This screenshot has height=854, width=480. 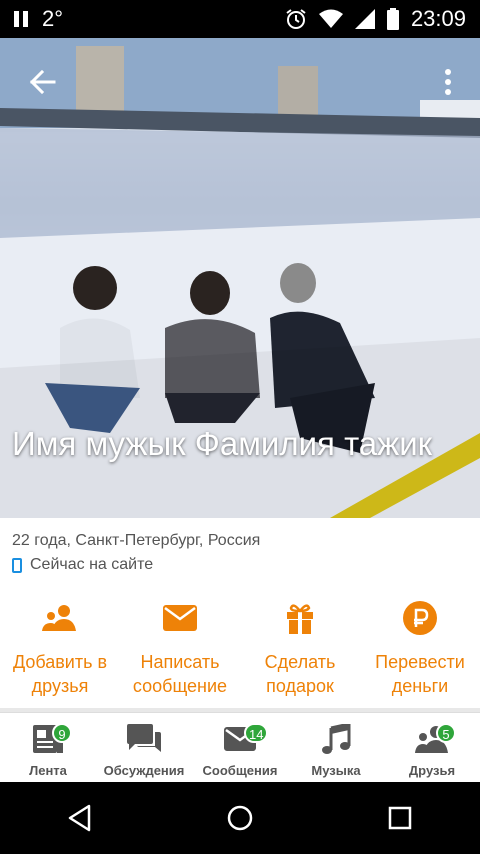 I want to click on tab-messages-label: Сообщения, so click(x=240, y=770).